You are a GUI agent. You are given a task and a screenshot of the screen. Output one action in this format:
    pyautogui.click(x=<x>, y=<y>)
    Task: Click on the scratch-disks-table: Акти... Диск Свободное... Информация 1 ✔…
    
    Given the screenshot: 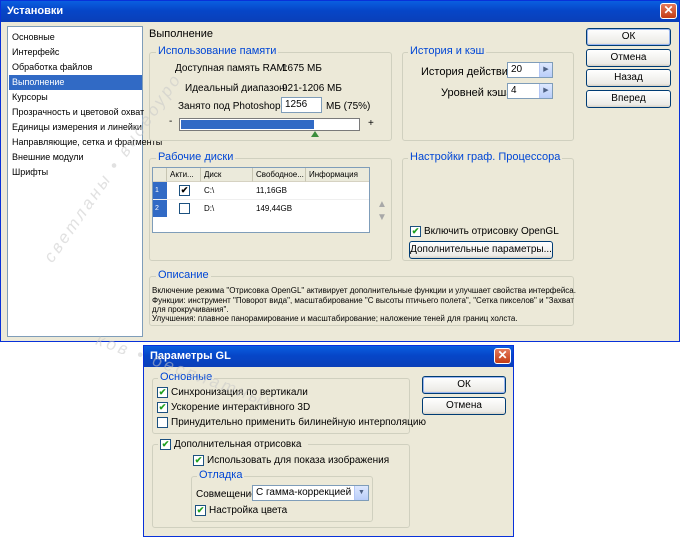 What is the action you would take?
    pyautogui.click(x=261, y=200)
    